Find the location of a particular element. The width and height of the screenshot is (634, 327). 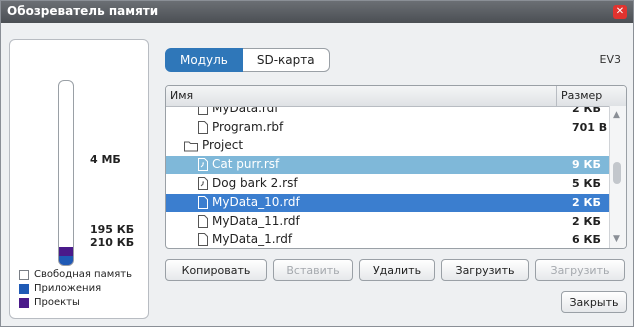

legend-apps-swatch is located at coordinates (24, 288).